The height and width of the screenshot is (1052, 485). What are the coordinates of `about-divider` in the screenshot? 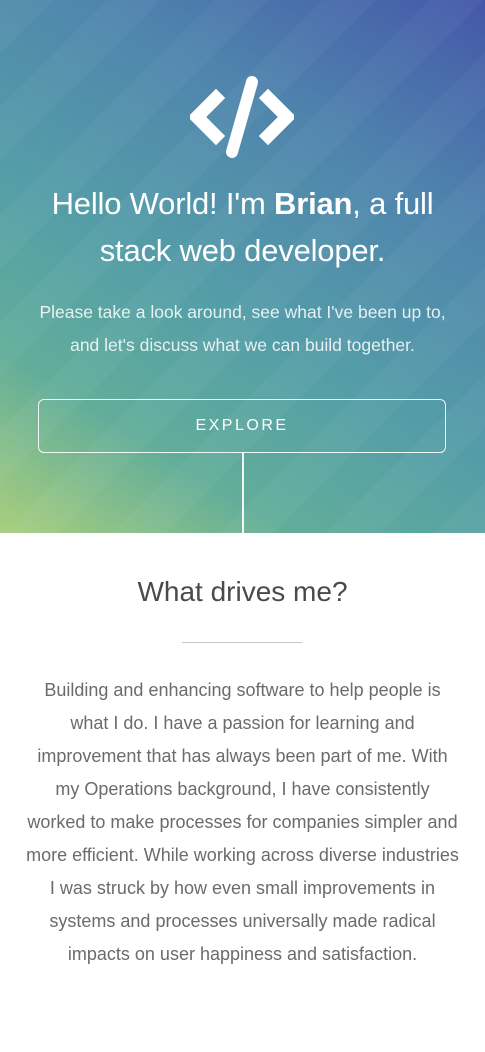 It's located at (242, 642).